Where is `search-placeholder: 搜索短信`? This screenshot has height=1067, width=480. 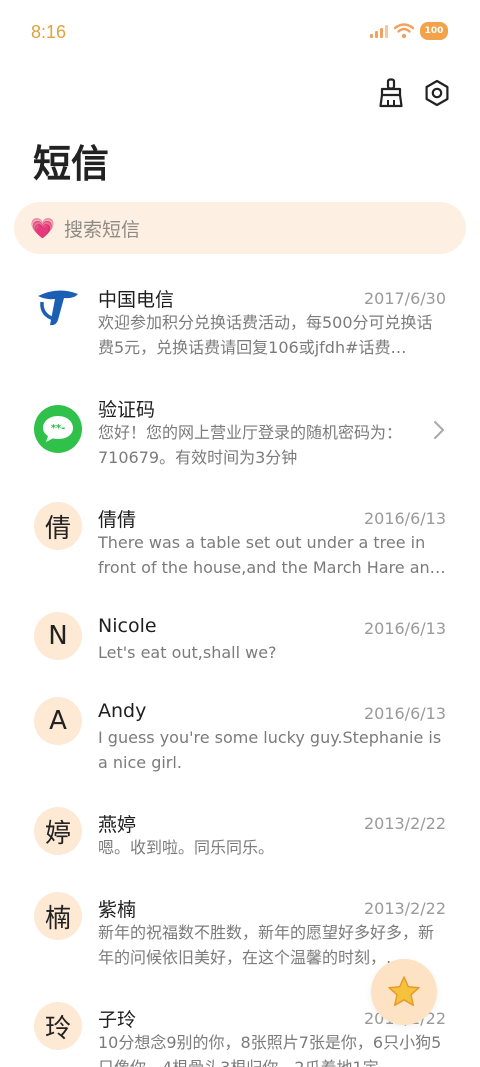
search-placeholder: 搜索短信 is located at coordinates (102, 229).